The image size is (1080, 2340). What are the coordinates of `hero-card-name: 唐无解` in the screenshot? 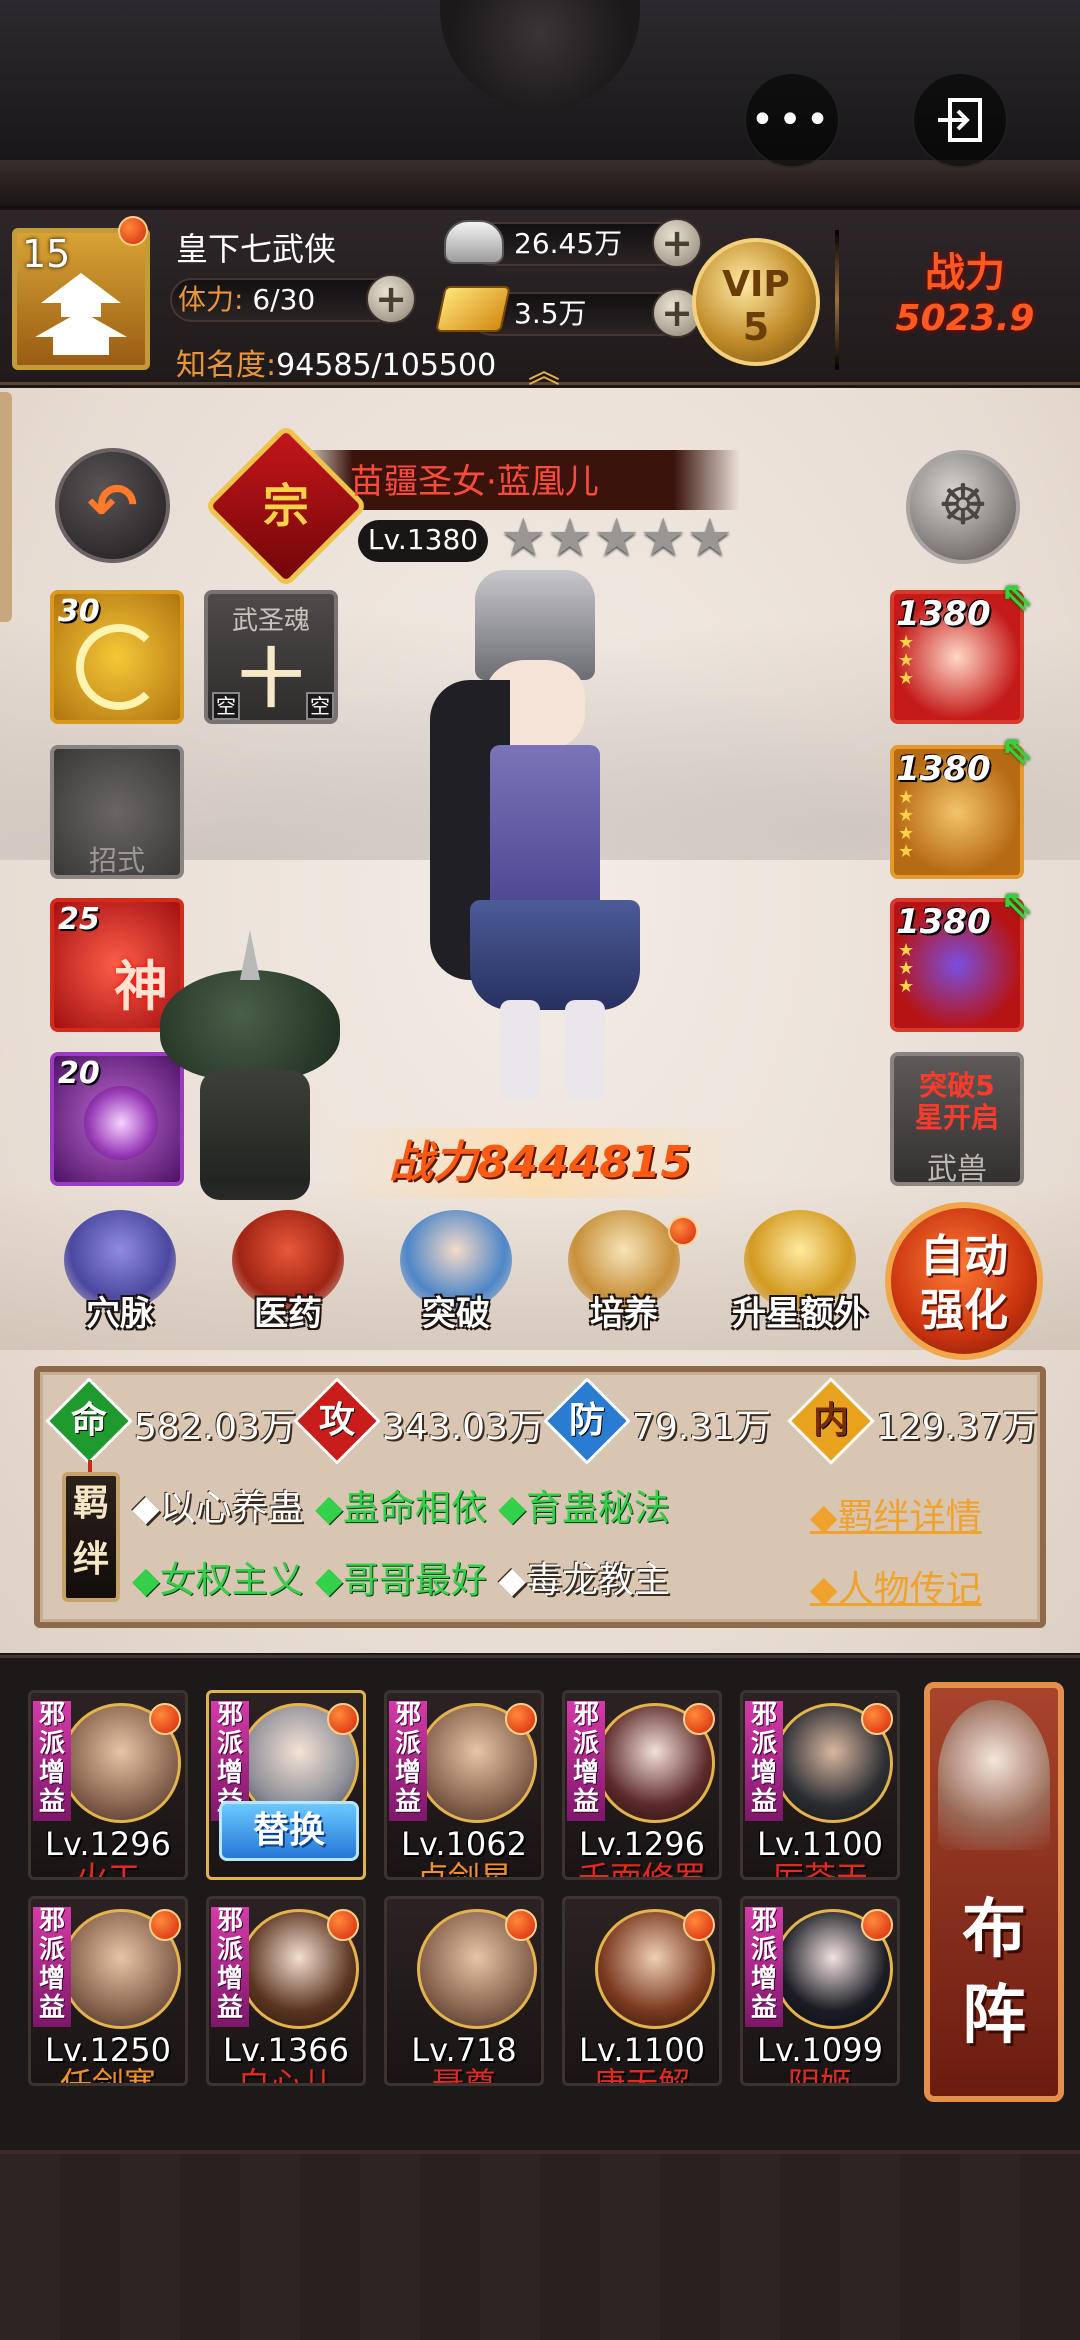 It's located at (641, 2075).